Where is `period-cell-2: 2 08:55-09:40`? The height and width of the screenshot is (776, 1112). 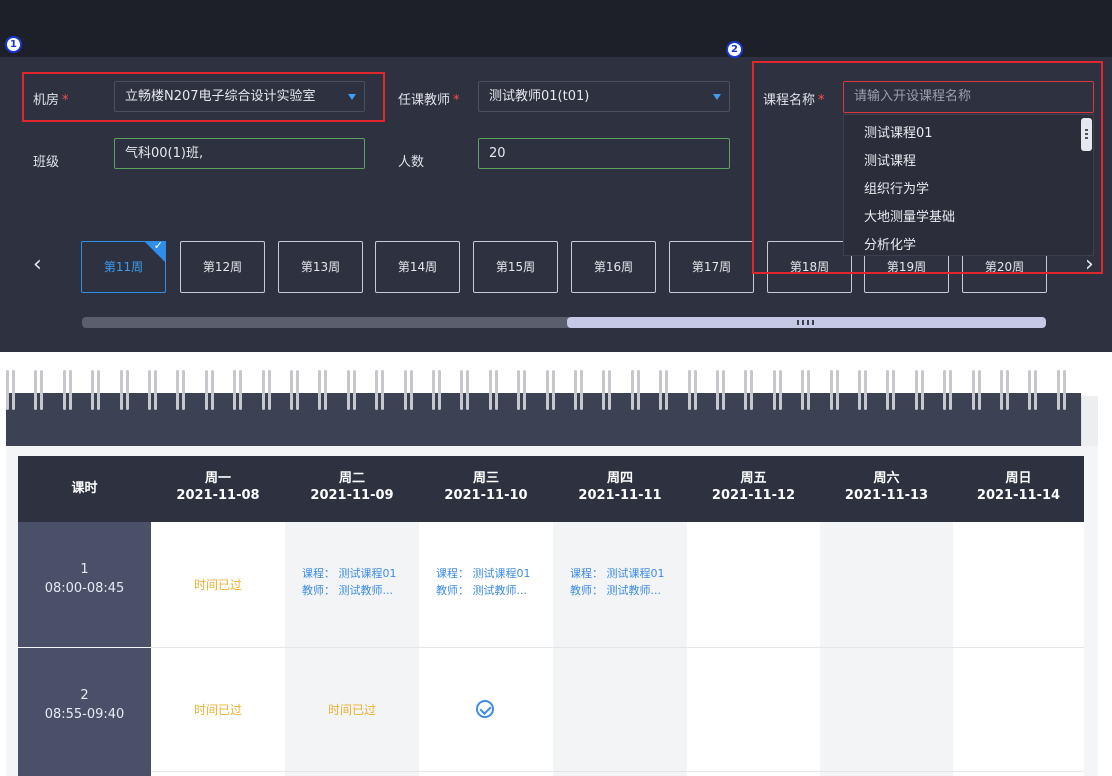 period-cell-2: 2 08:55-09:40 is located at coordinates (84, 712).